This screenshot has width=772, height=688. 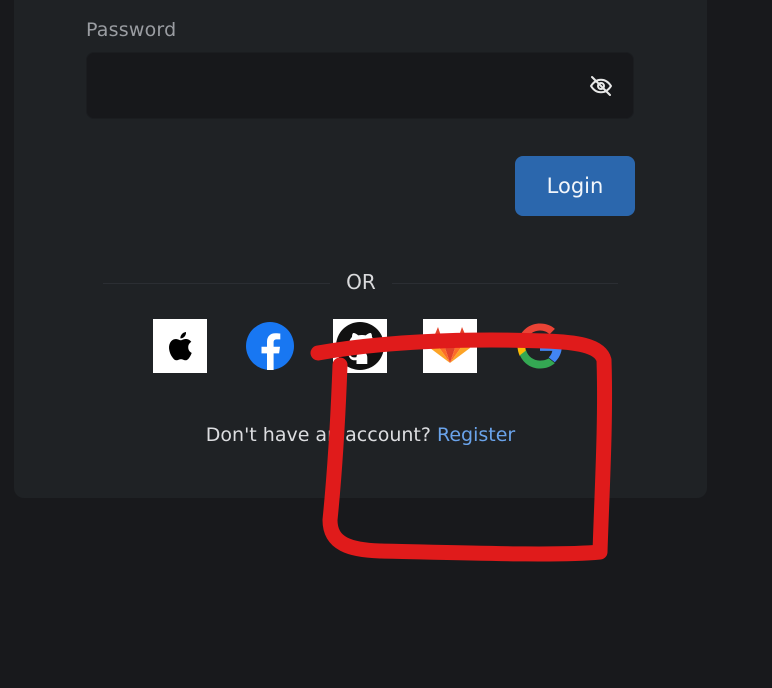 I want to click on register-prompt: Don't have an account? Register, so click(x=360, y=435).